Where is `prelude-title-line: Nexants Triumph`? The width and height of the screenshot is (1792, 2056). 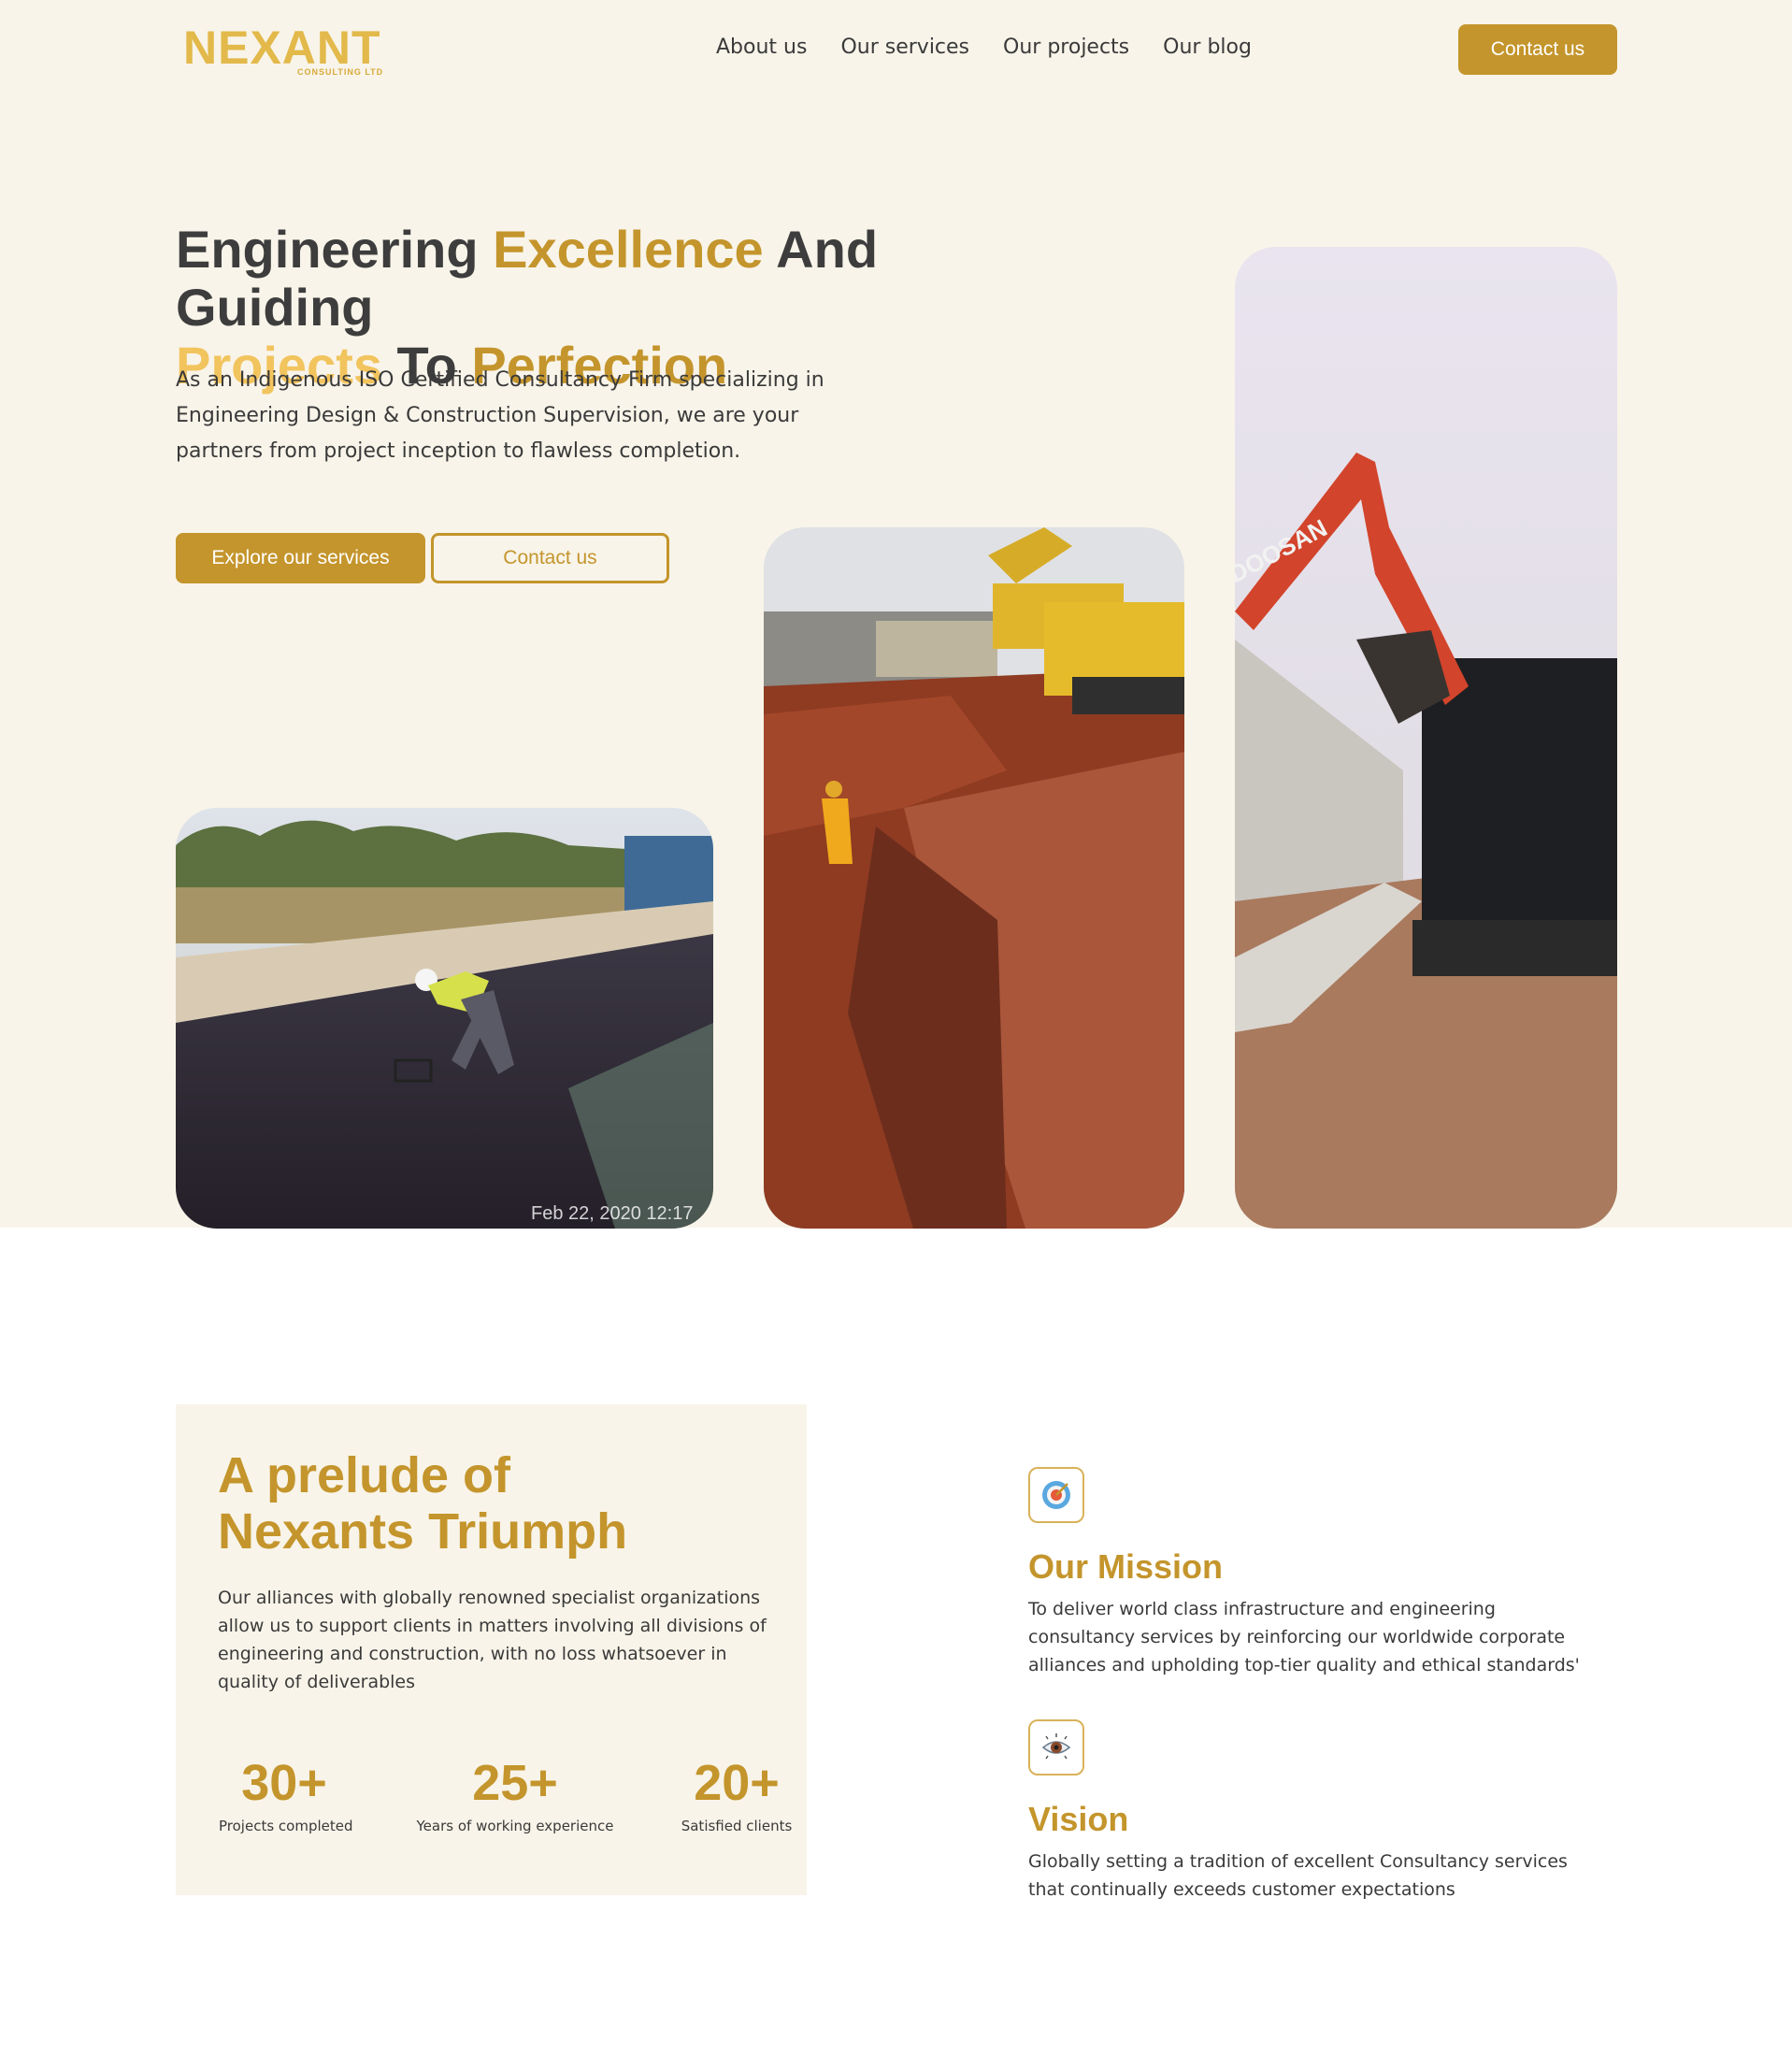
prelude-title-line: Nexants Triumph is located at coordinates (423, 1531).